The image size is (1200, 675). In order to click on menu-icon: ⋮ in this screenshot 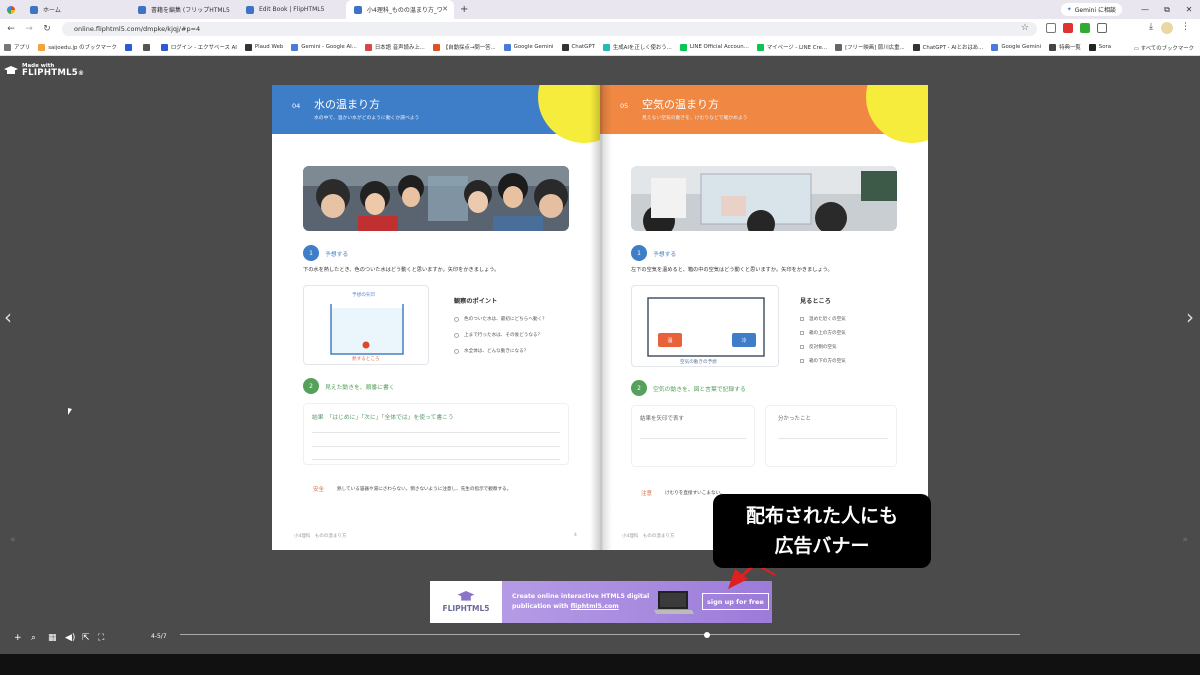, I will do `click(1185, 28)`.